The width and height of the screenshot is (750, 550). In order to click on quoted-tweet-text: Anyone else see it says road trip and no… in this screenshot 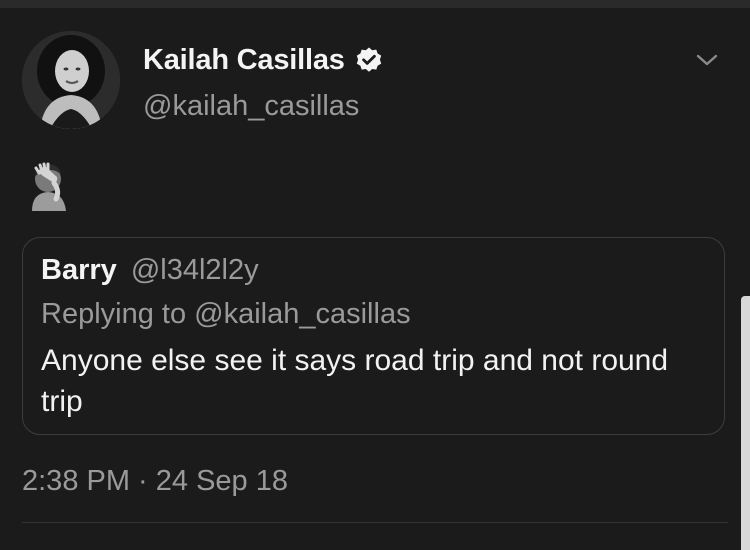, I will do `click(355, 381)`.